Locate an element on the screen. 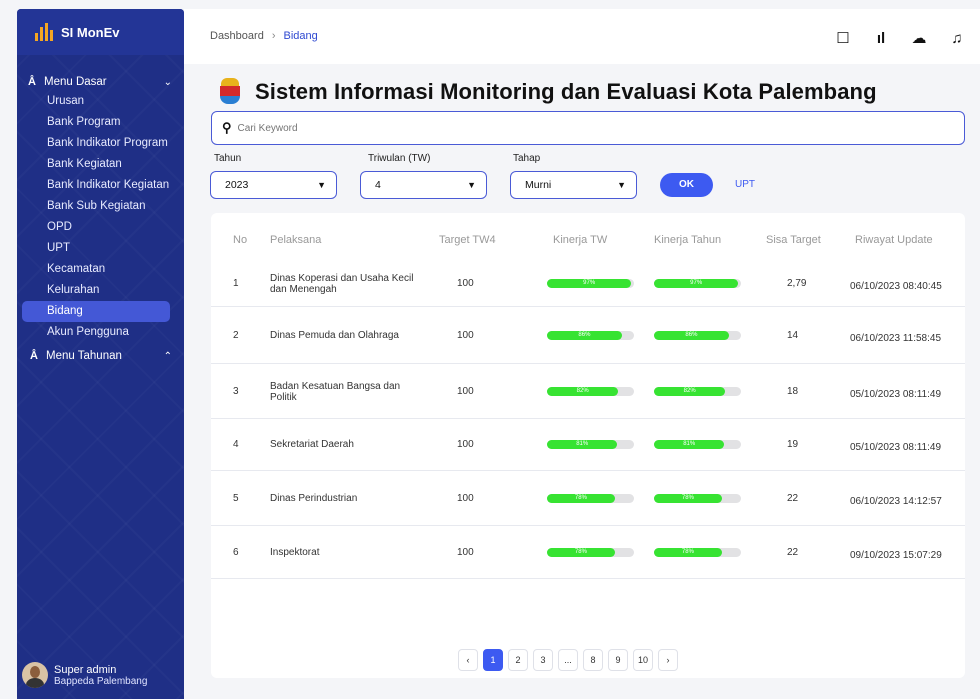 This screenshot has width=980, height=699. pagination-next-button: › is located at coordinates (668, 660).